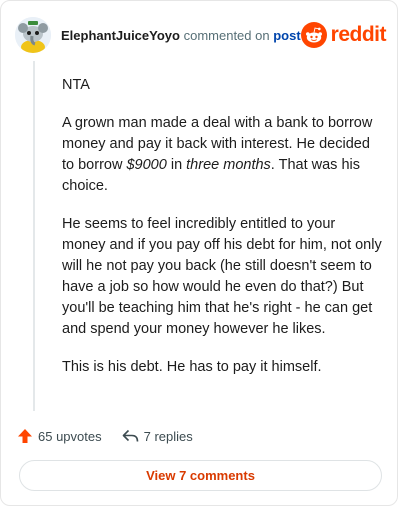  What do you see at coordinates (176, 165) in the screenshot?
I see `paragraph-2-text-b: in` at bounding box center [176, 165].